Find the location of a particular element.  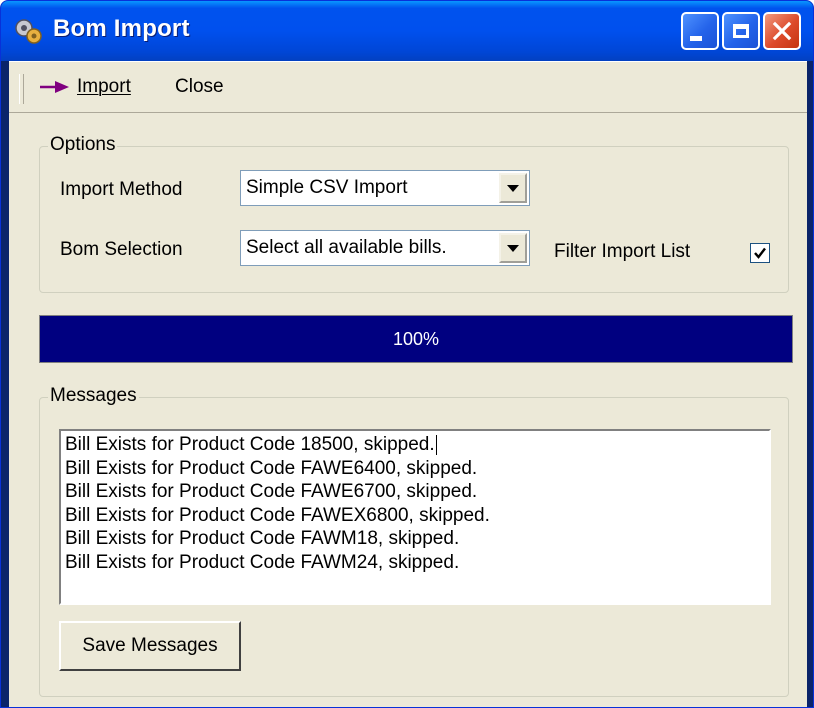

import-method-select: Simple CSV Import is located at coordinates (385, 188).